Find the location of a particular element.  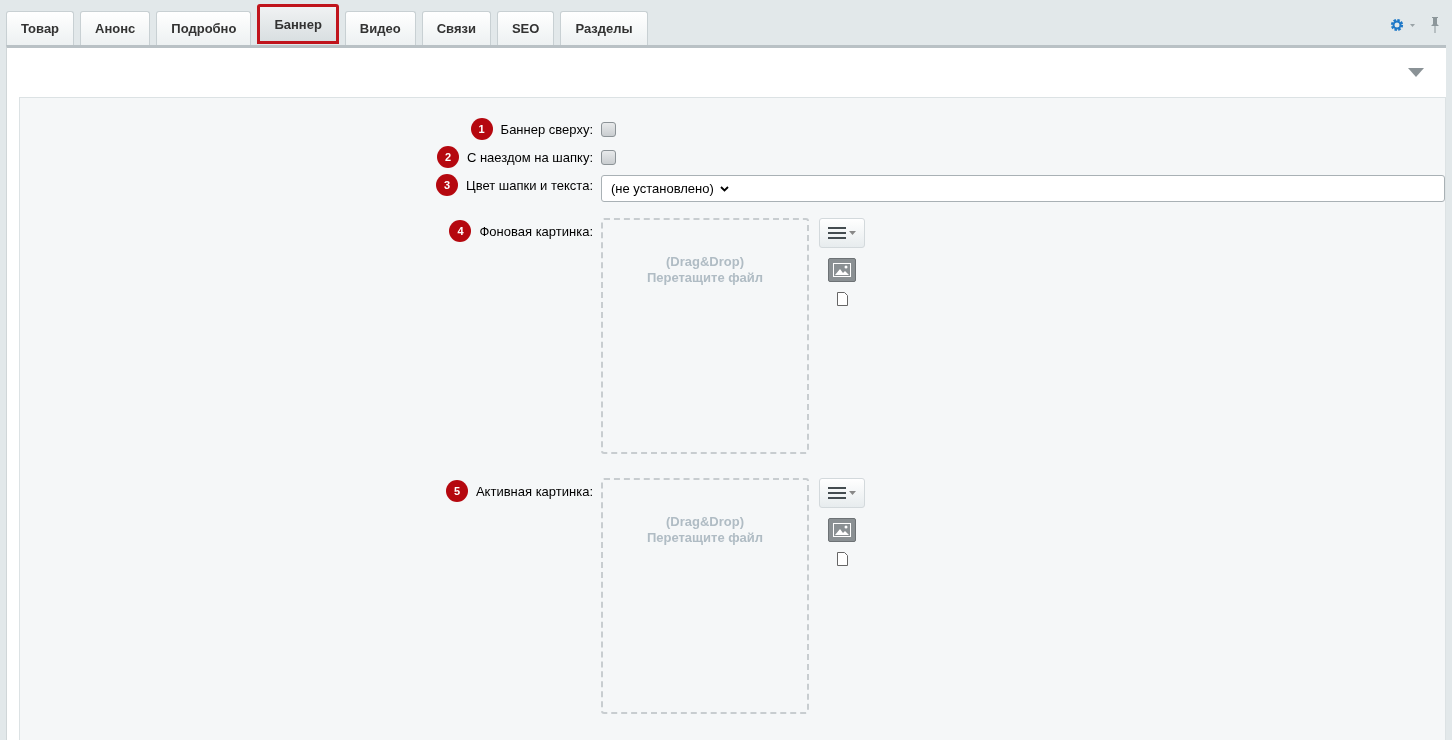

tab: Баннер is located at coordinates (298, 24).